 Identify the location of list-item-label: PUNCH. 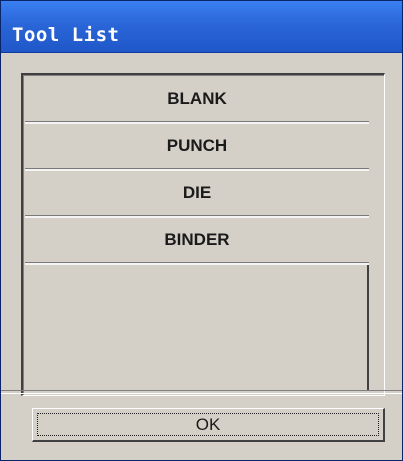
(197, 145).